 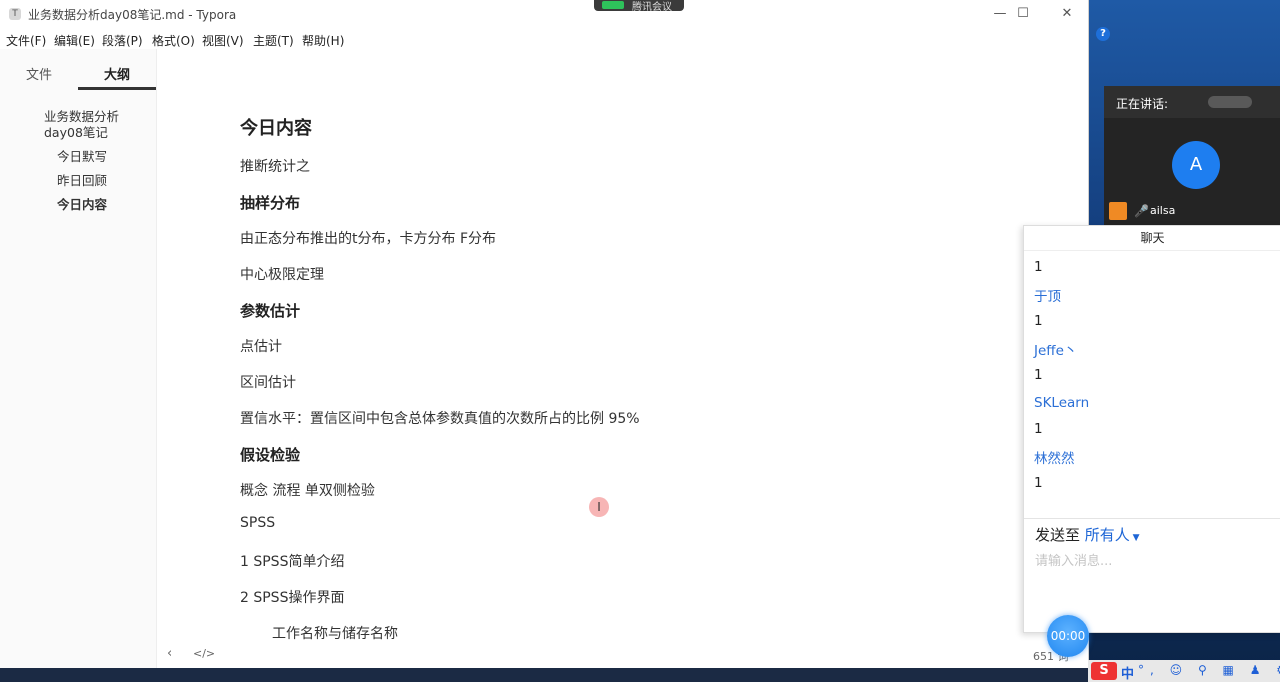 What do you see at coordinates (1141, 211) in the screenshot?
I see `microphone-icon: 🎤` at bounding box center [1141, 211].